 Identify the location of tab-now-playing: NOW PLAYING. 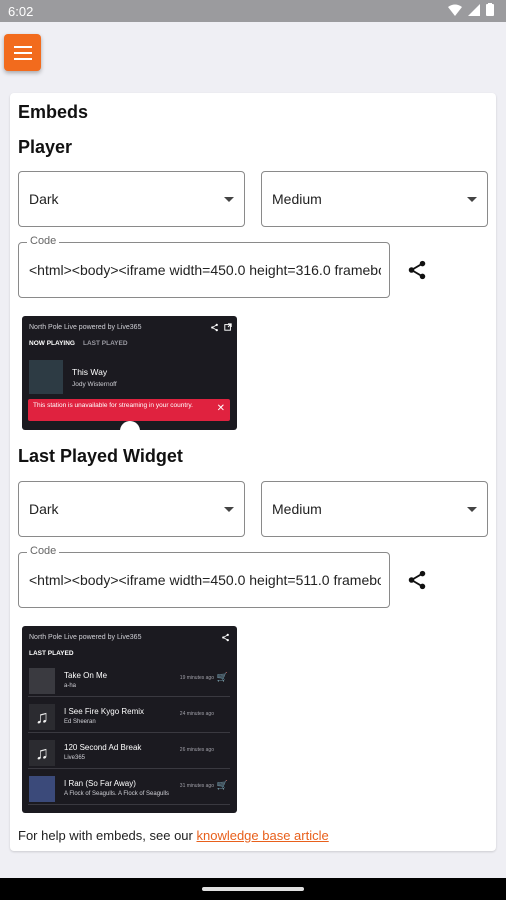
(52, 343).